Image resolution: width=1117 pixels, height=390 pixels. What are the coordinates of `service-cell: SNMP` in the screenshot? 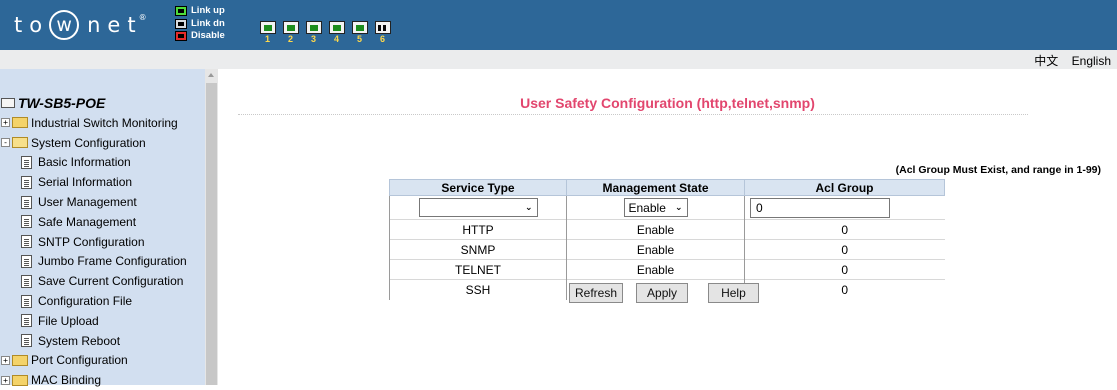 It's located at (478, 249).